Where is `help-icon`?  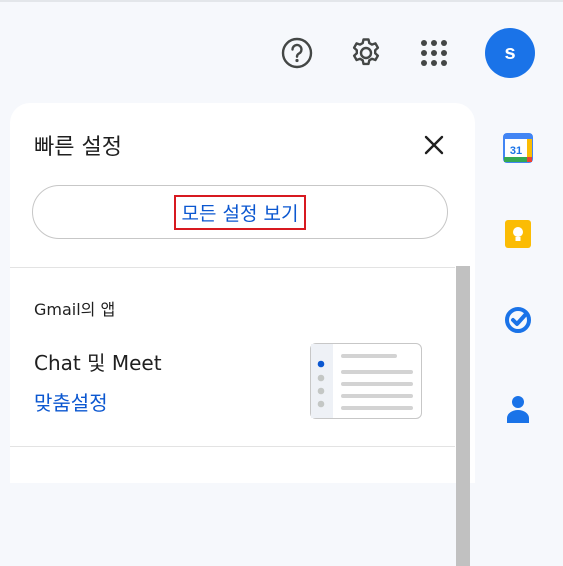
help-icon is located at coordinates (297, 53).